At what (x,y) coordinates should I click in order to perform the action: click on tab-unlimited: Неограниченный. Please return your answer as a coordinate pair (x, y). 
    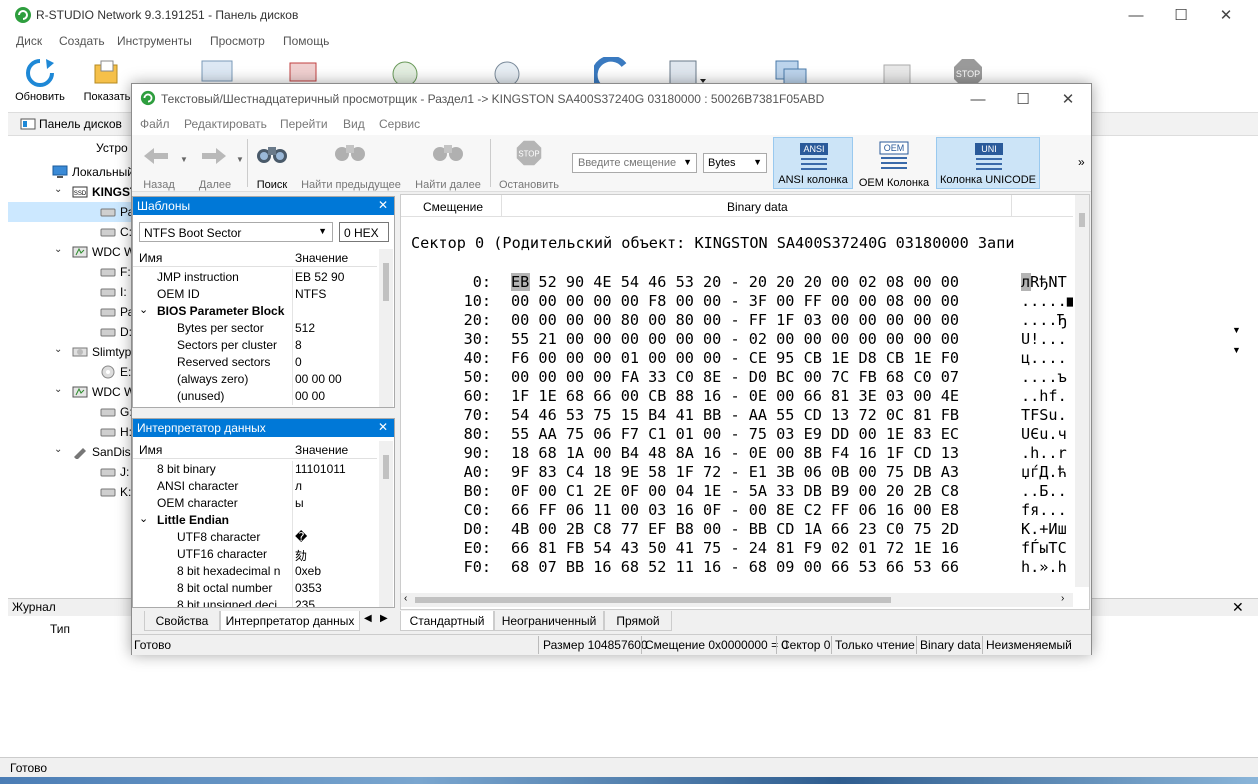
    Looking at the image, I should click on (549, 621).